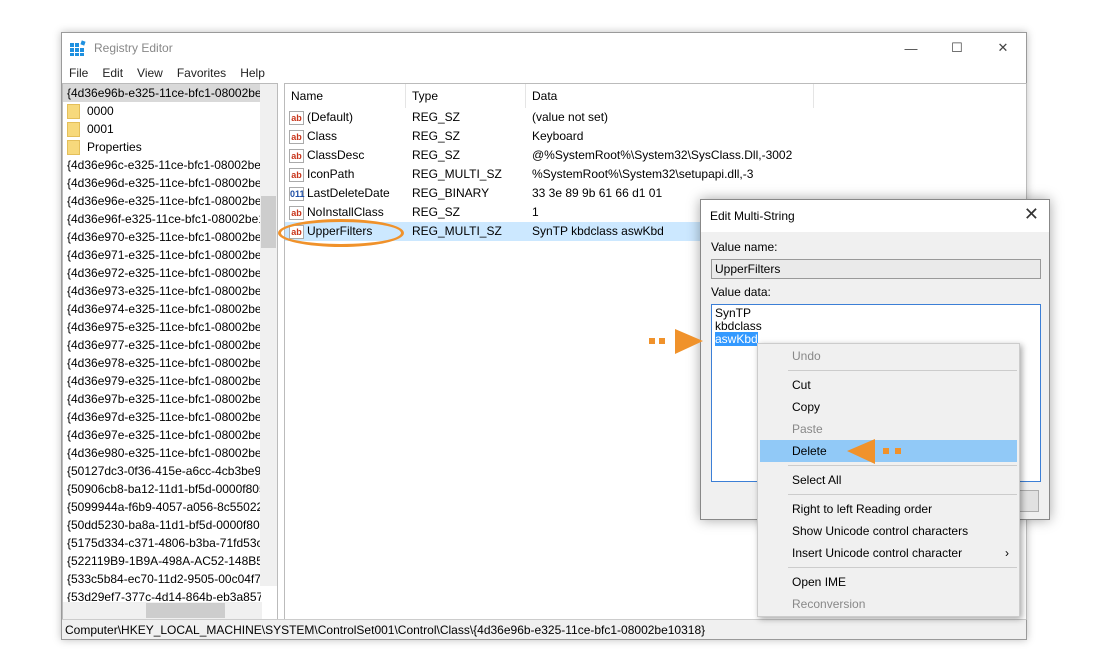 This screenshot has width=1097, height=658. What do you see at coordinates (162, 610) in the screenshot?
I see `tree-horizontal-scrollbar` at bounding box center [162, 610].